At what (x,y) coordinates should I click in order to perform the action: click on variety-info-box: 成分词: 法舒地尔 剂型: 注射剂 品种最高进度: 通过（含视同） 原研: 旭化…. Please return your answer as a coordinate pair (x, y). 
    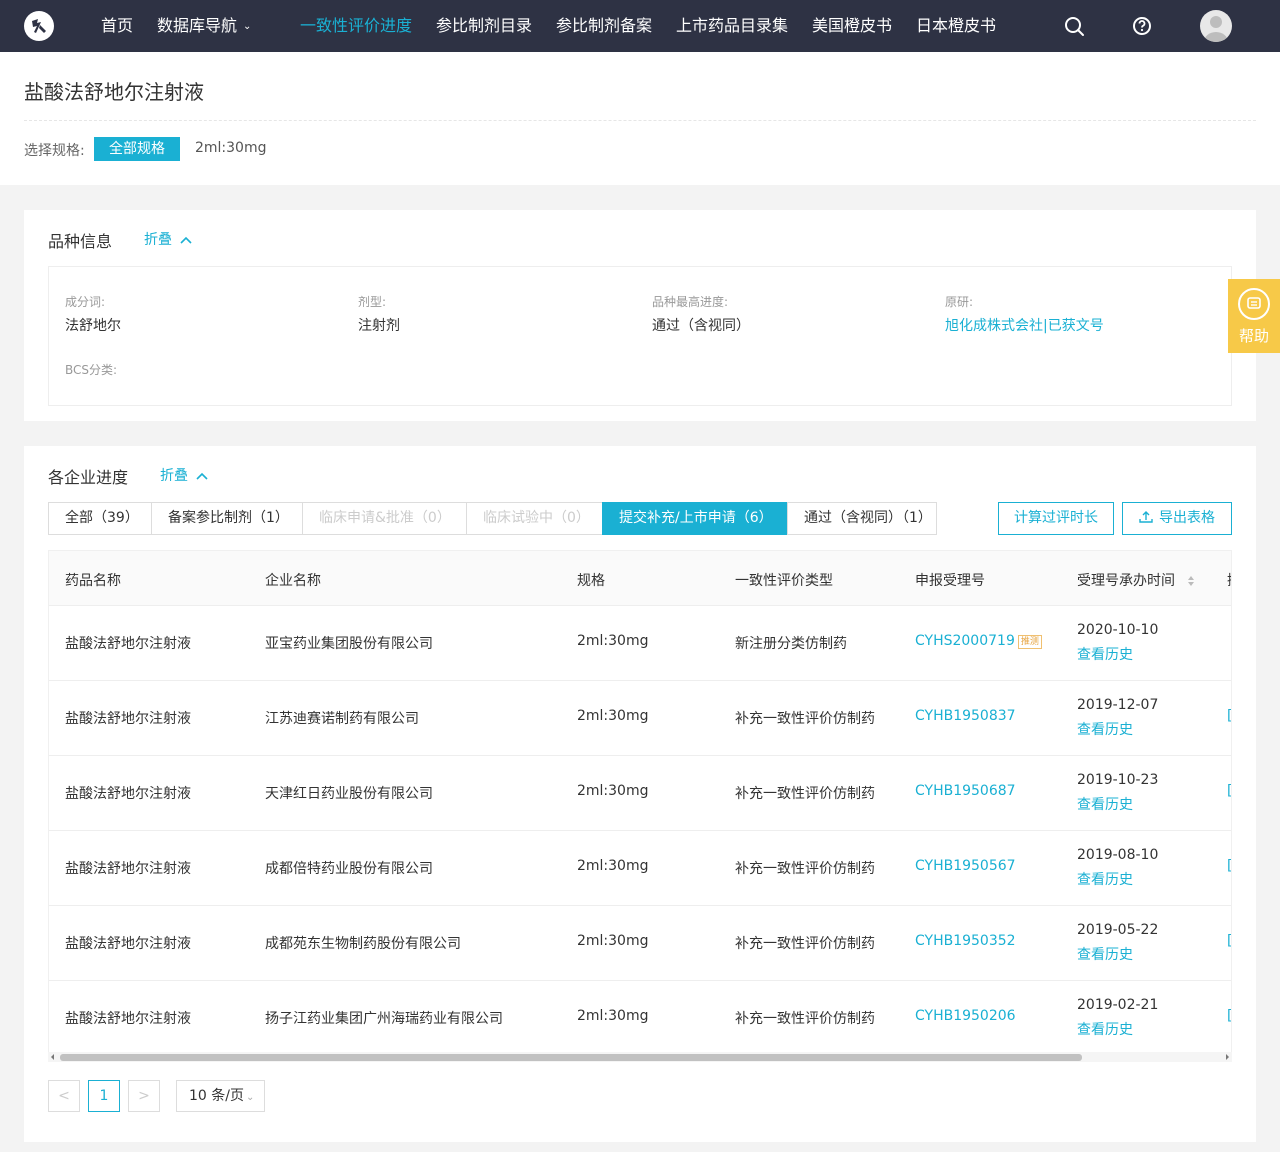
    Looking at the image, I should click on (640, 336).